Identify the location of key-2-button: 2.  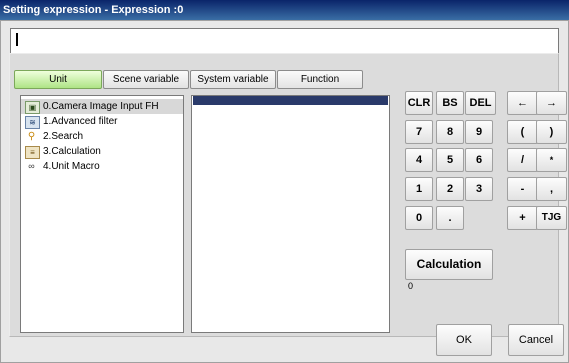
(450, 189).